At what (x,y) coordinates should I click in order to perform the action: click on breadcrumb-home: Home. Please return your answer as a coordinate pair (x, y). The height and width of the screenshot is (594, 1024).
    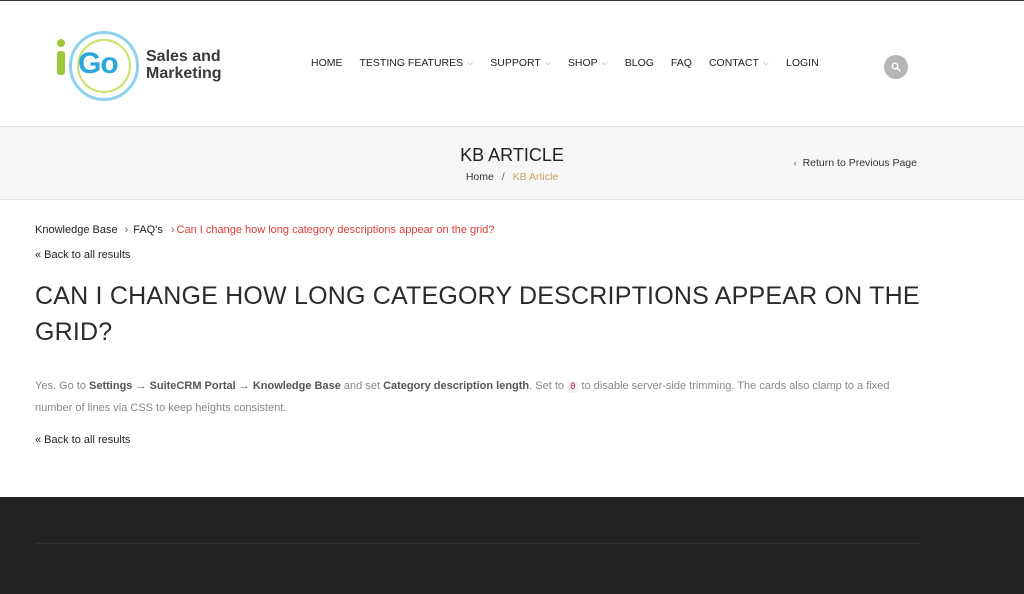
    Looking at the image, I should click on (480, 177).